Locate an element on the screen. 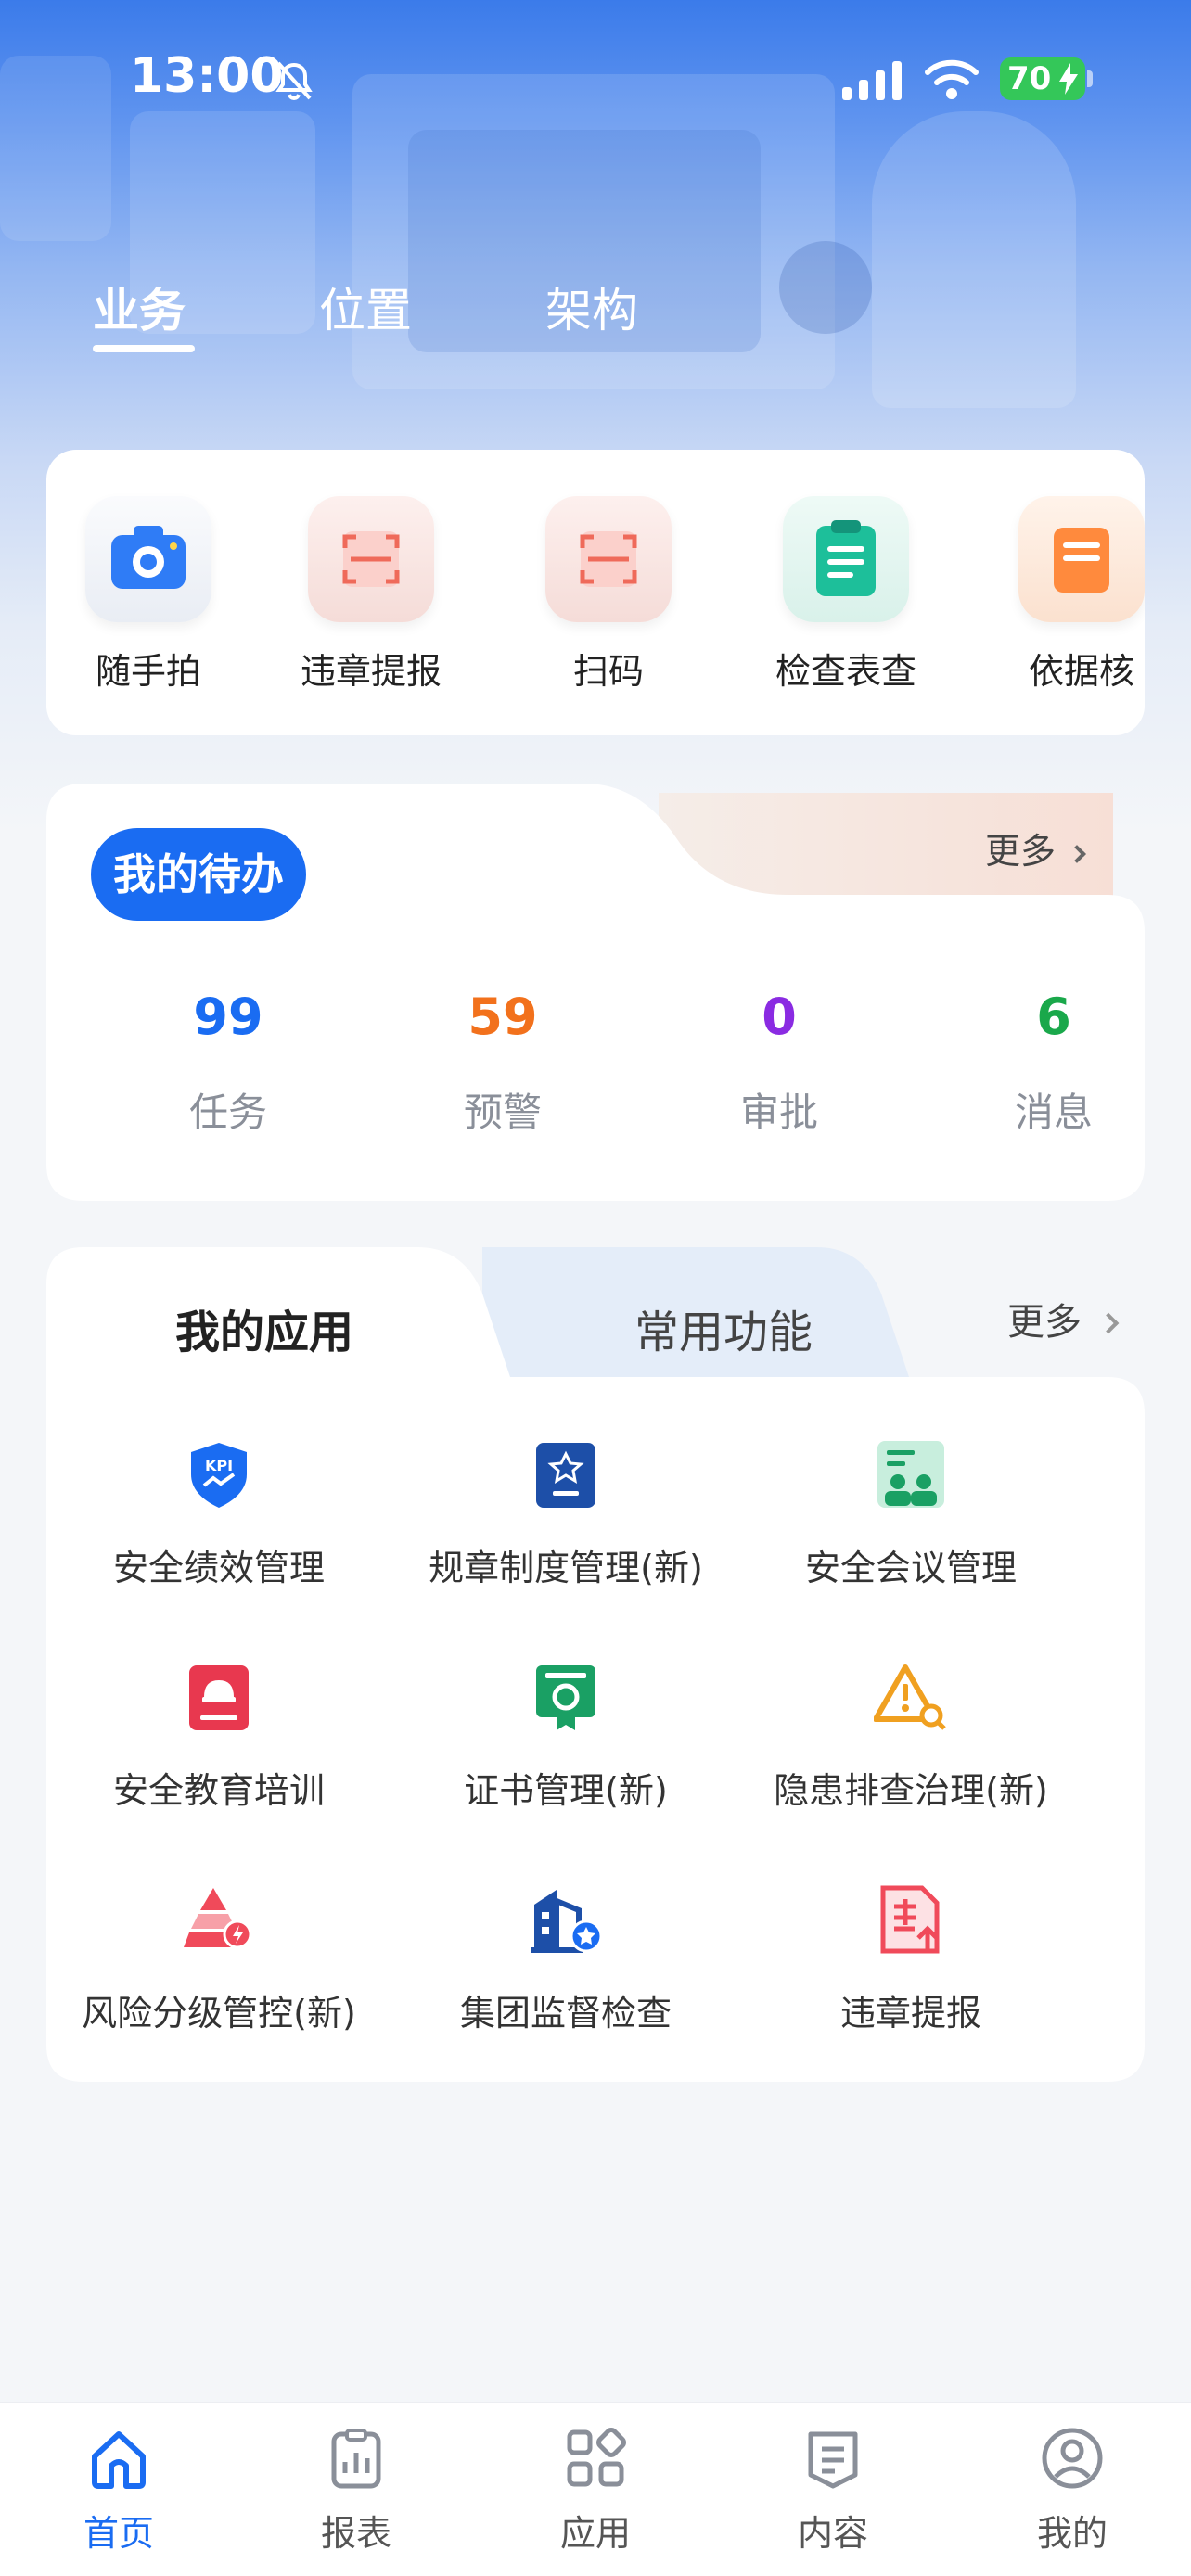 This screenshot has width=1191, height=2576. app-safety-performance: KPI 安全绩效管理 is located at coordinates (218, 1513).